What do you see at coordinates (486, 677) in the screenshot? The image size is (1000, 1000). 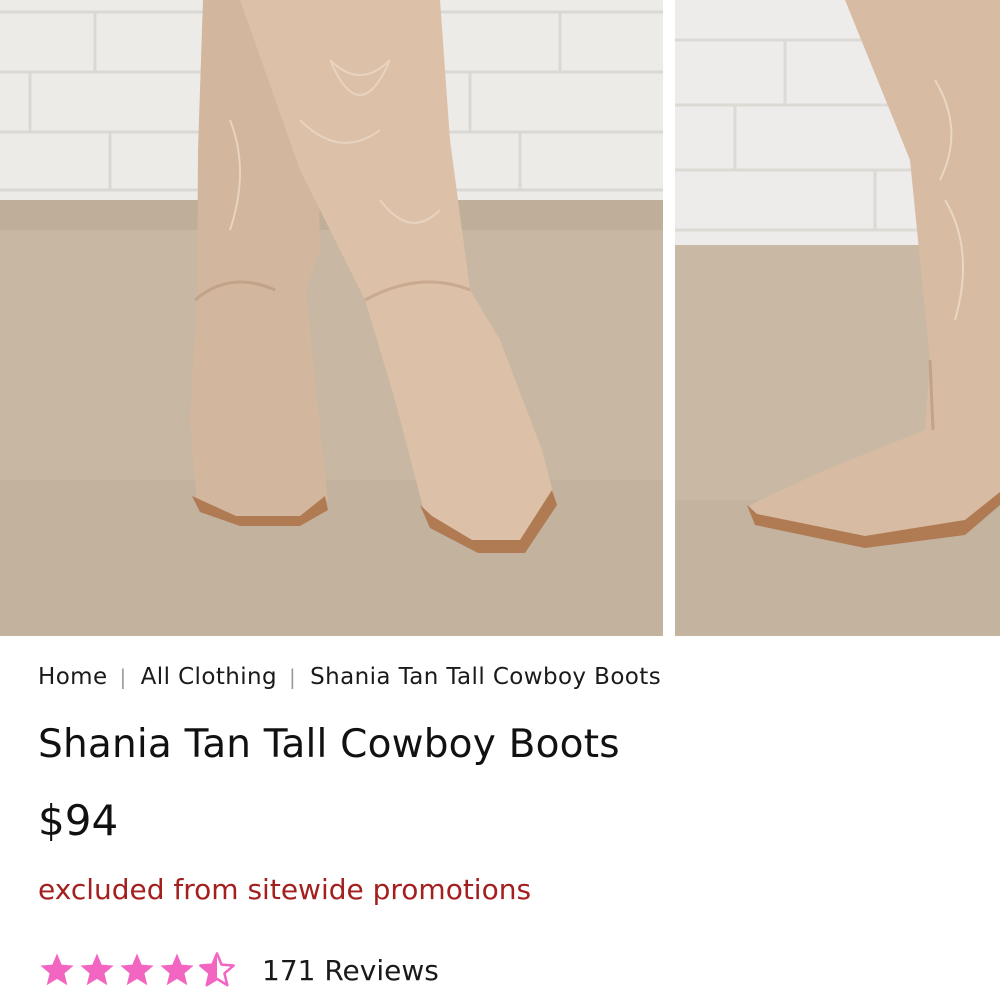 I see `breadcrumb-current: Shania Tan Tall Cowboy Boots` at bounding box center [486, 677].